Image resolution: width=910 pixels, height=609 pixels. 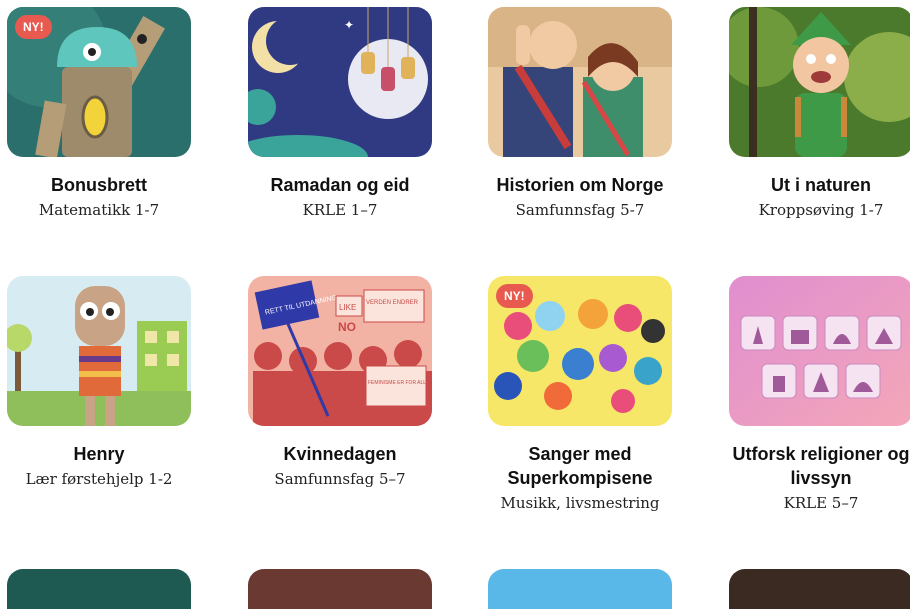 I want to click on card-subject: Musikk, livsmestring, so click(x=580, y=503).